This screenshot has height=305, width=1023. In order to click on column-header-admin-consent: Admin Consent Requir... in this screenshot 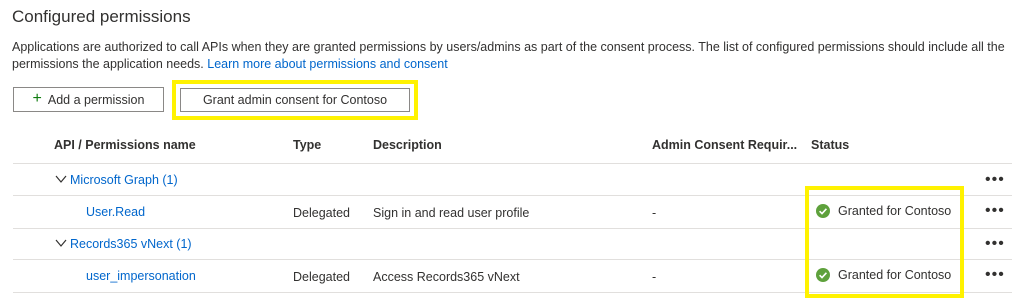, I will do `click(724, 145)`.